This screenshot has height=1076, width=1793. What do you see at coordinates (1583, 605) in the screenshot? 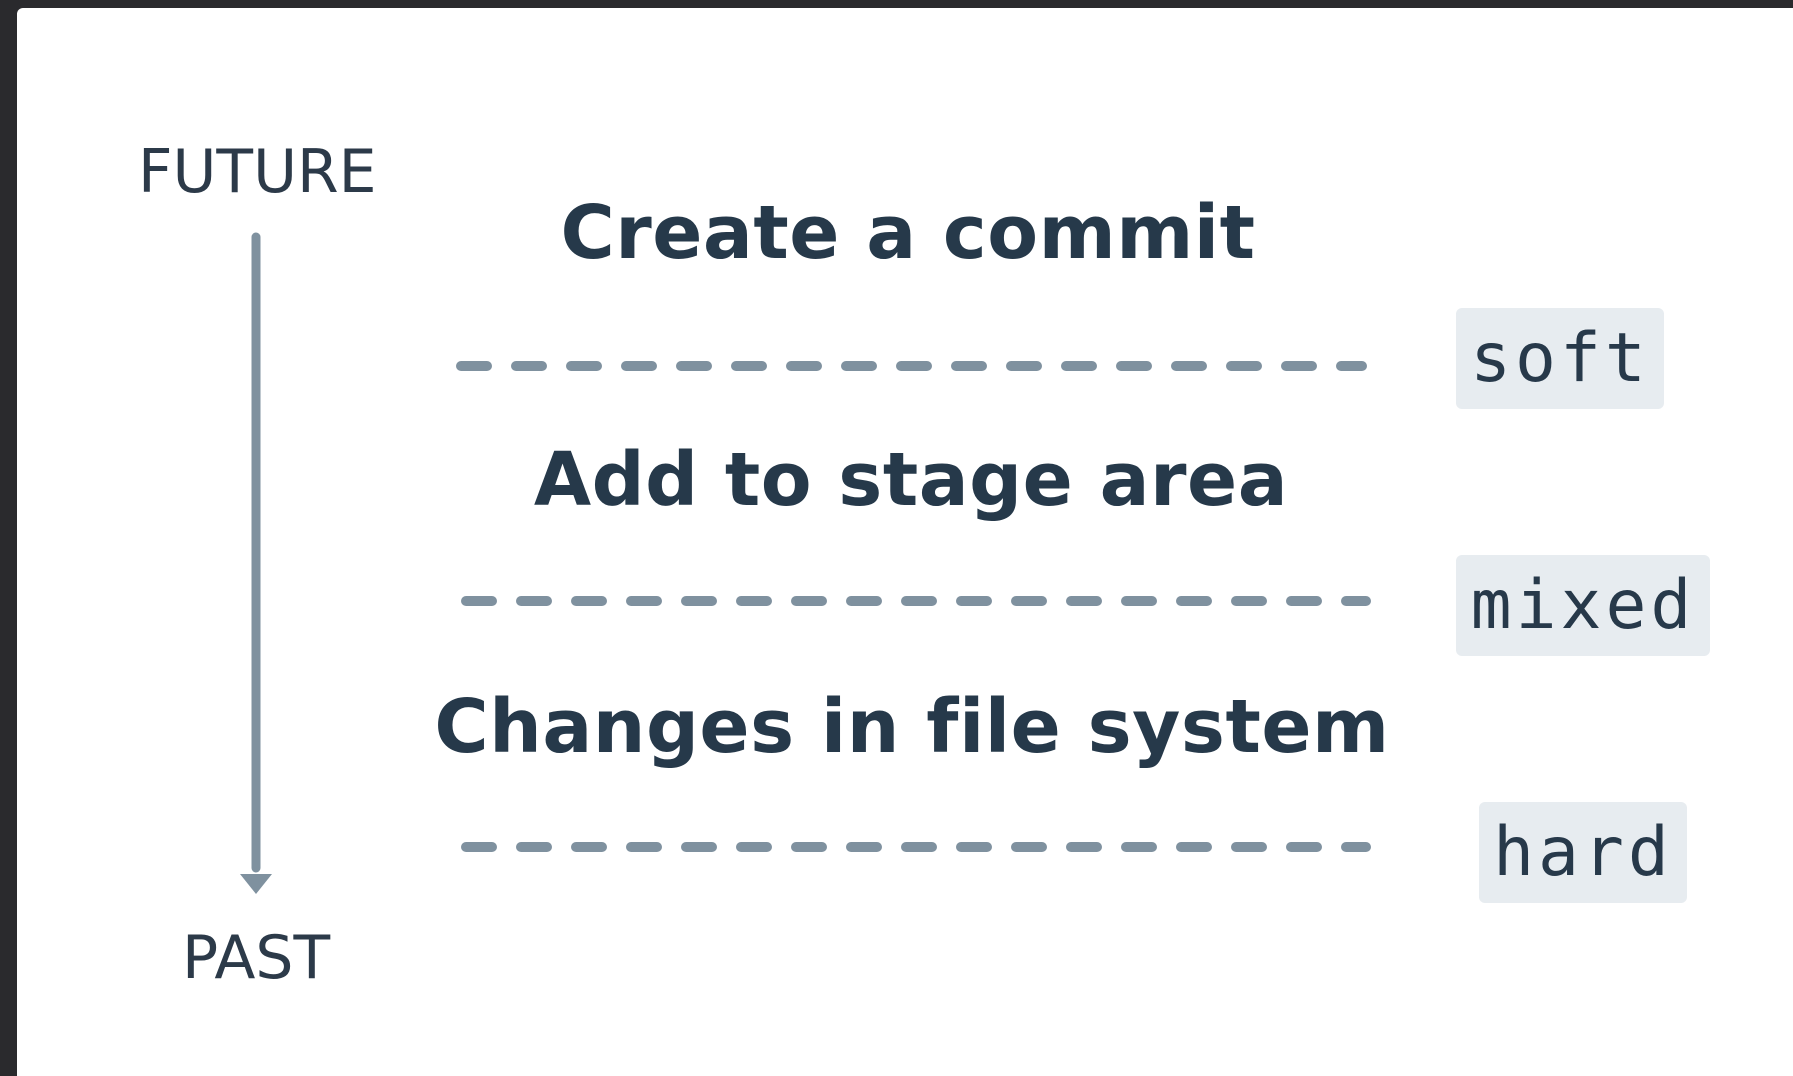
I see `mode-badge-mixed: mixed` at bounding box center [1583, 605].